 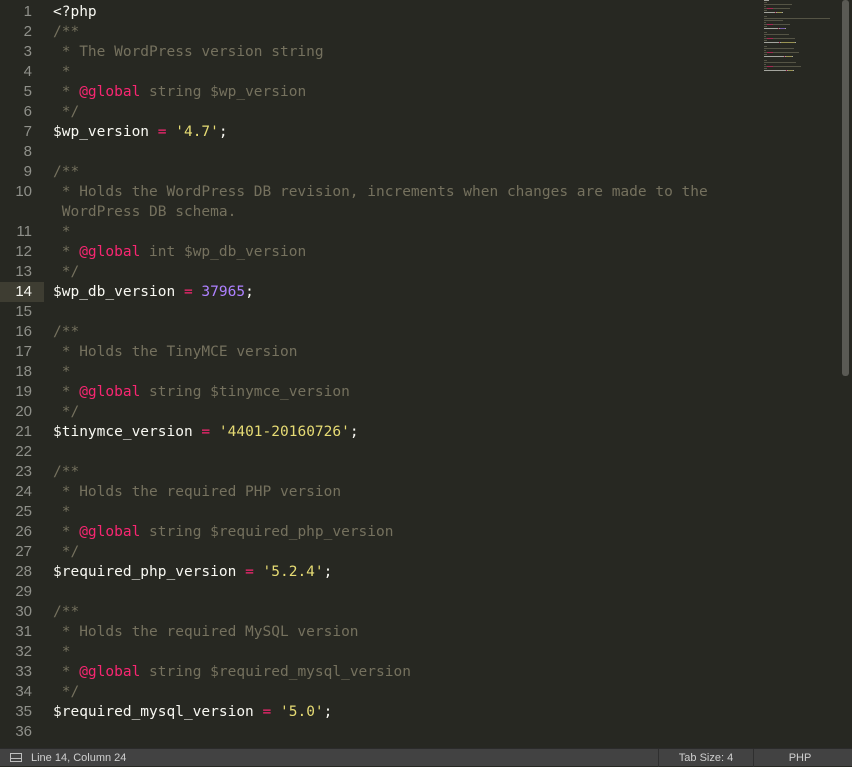 I want to click on code-line: $tinymce_version = '4401-20160726';, so click(x=206, y=432).